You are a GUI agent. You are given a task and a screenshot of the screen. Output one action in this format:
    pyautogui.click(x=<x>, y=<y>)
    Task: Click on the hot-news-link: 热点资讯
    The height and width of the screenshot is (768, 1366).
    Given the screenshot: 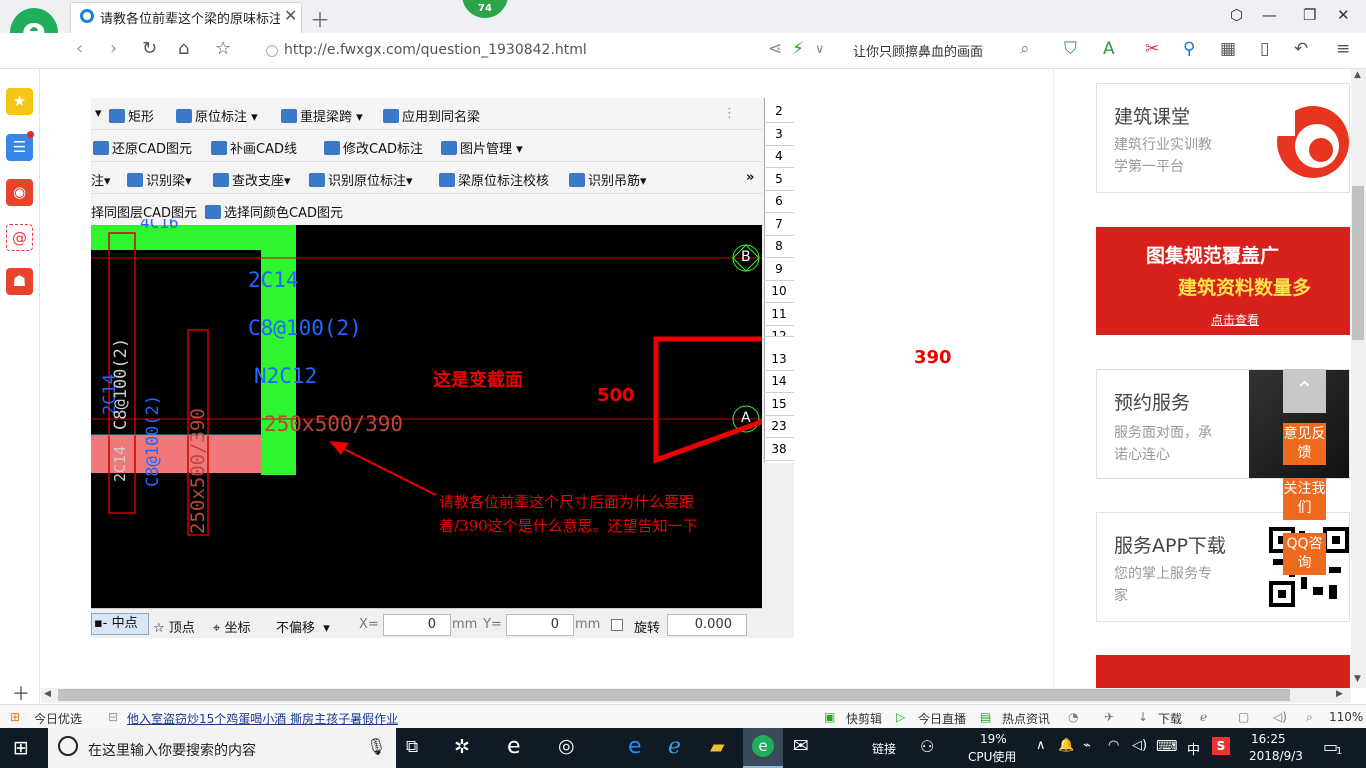 What is the action you would take?
    pyautogui.click(x=1026, y=718)
    